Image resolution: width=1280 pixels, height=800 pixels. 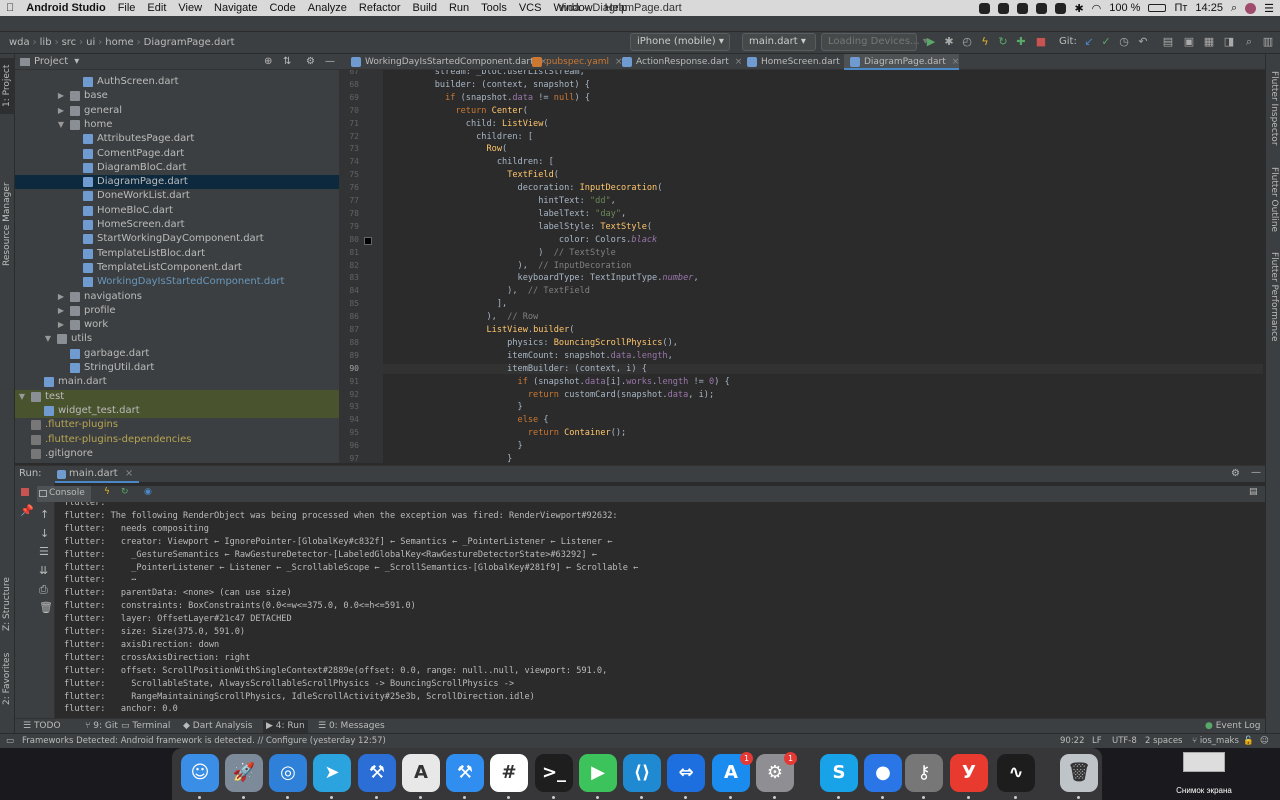 What do you see at coordinates (190, 8) in the screenshot?
I see `menu-view: View` at bounding box center [190, 8].